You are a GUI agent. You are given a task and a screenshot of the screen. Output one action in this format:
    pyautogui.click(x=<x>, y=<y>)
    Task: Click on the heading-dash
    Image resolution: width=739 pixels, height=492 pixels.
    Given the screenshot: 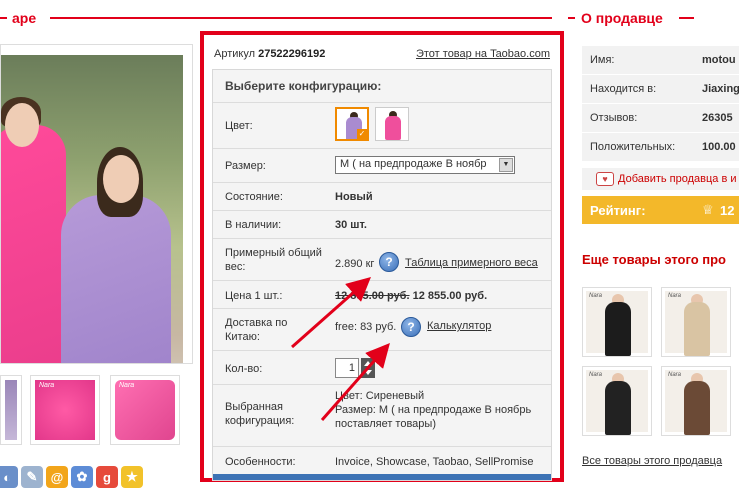 What is the action you would take?
    pyautogui.click(x=571, y=18)
    